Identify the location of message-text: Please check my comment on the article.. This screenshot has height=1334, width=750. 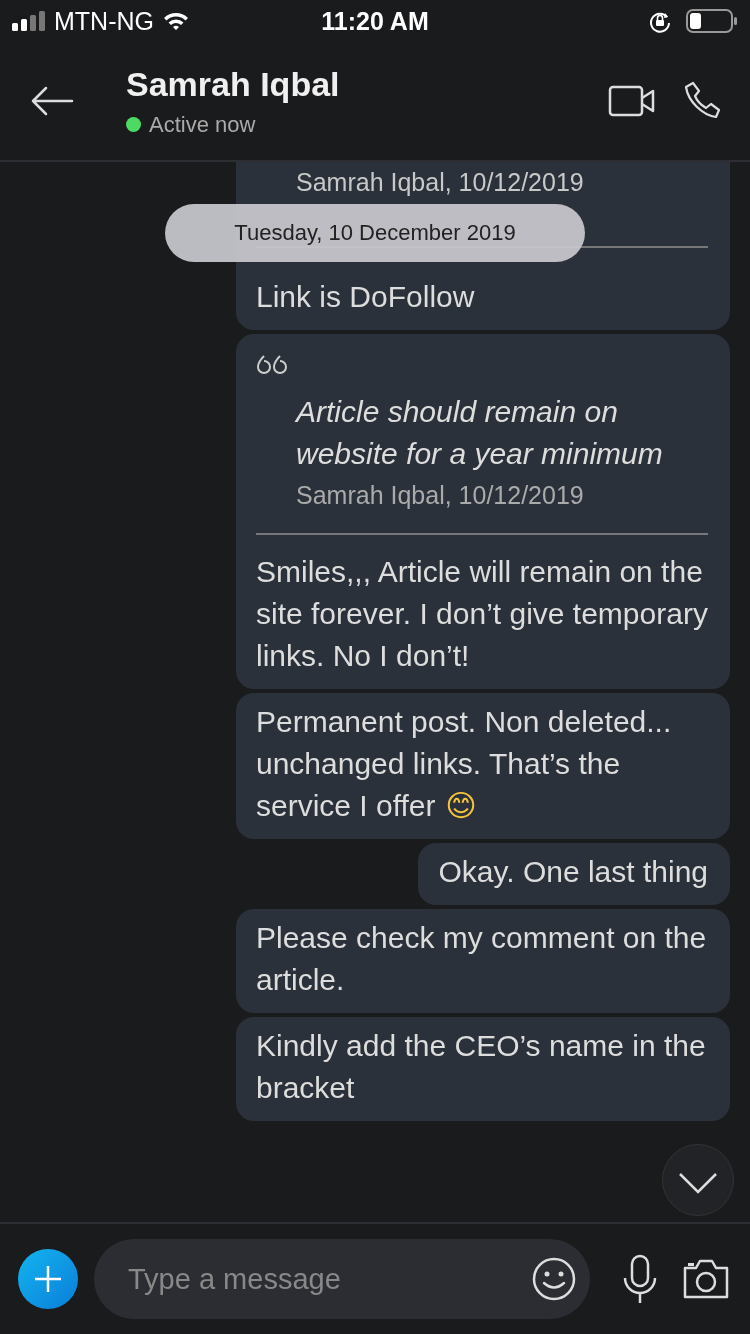
(482, 959).